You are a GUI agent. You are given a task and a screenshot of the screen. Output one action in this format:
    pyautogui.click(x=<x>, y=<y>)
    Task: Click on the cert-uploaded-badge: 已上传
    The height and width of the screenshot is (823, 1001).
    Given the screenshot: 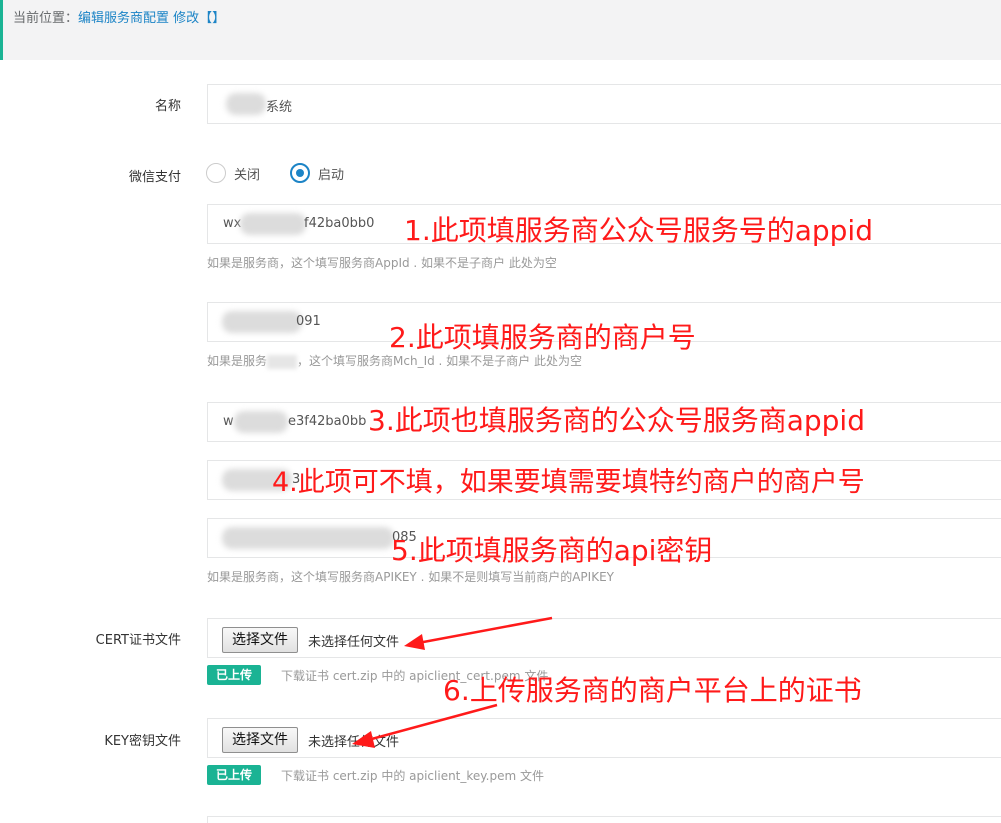 What is the action you would take?
    pyautogui.click(x=234, y=675)
    